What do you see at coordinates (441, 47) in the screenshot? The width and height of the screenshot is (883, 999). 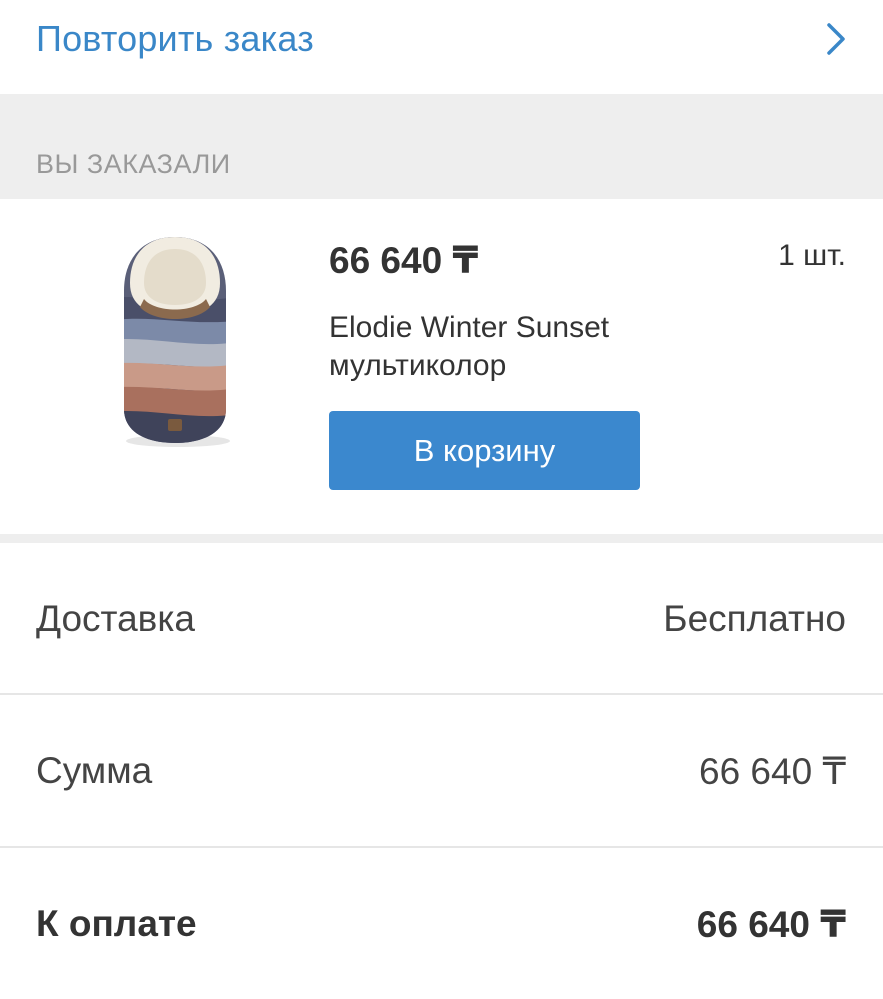 I see `repeat-order-row: Повторить заказ` at bounding box center [441, 47].